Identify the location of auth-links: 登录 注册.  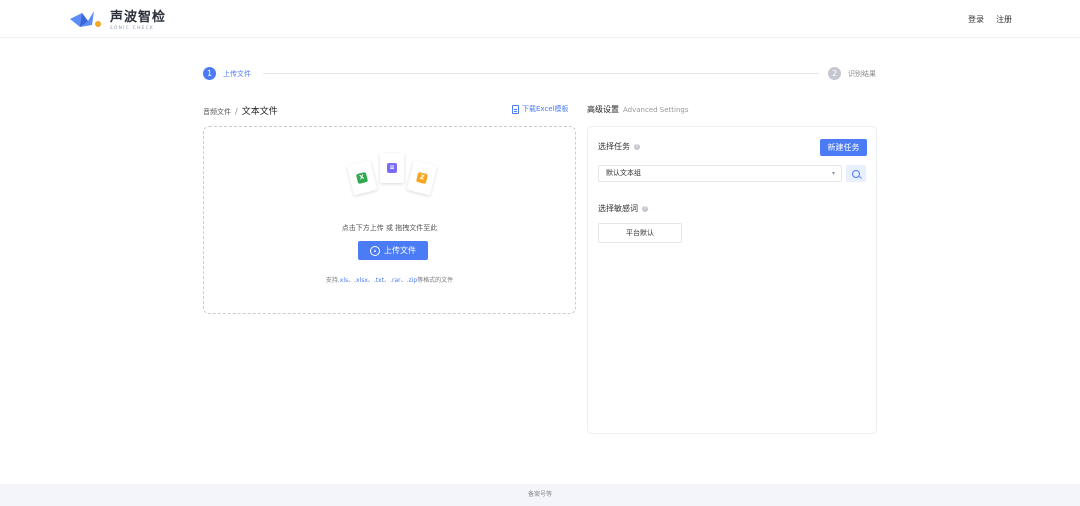
(990, 19).